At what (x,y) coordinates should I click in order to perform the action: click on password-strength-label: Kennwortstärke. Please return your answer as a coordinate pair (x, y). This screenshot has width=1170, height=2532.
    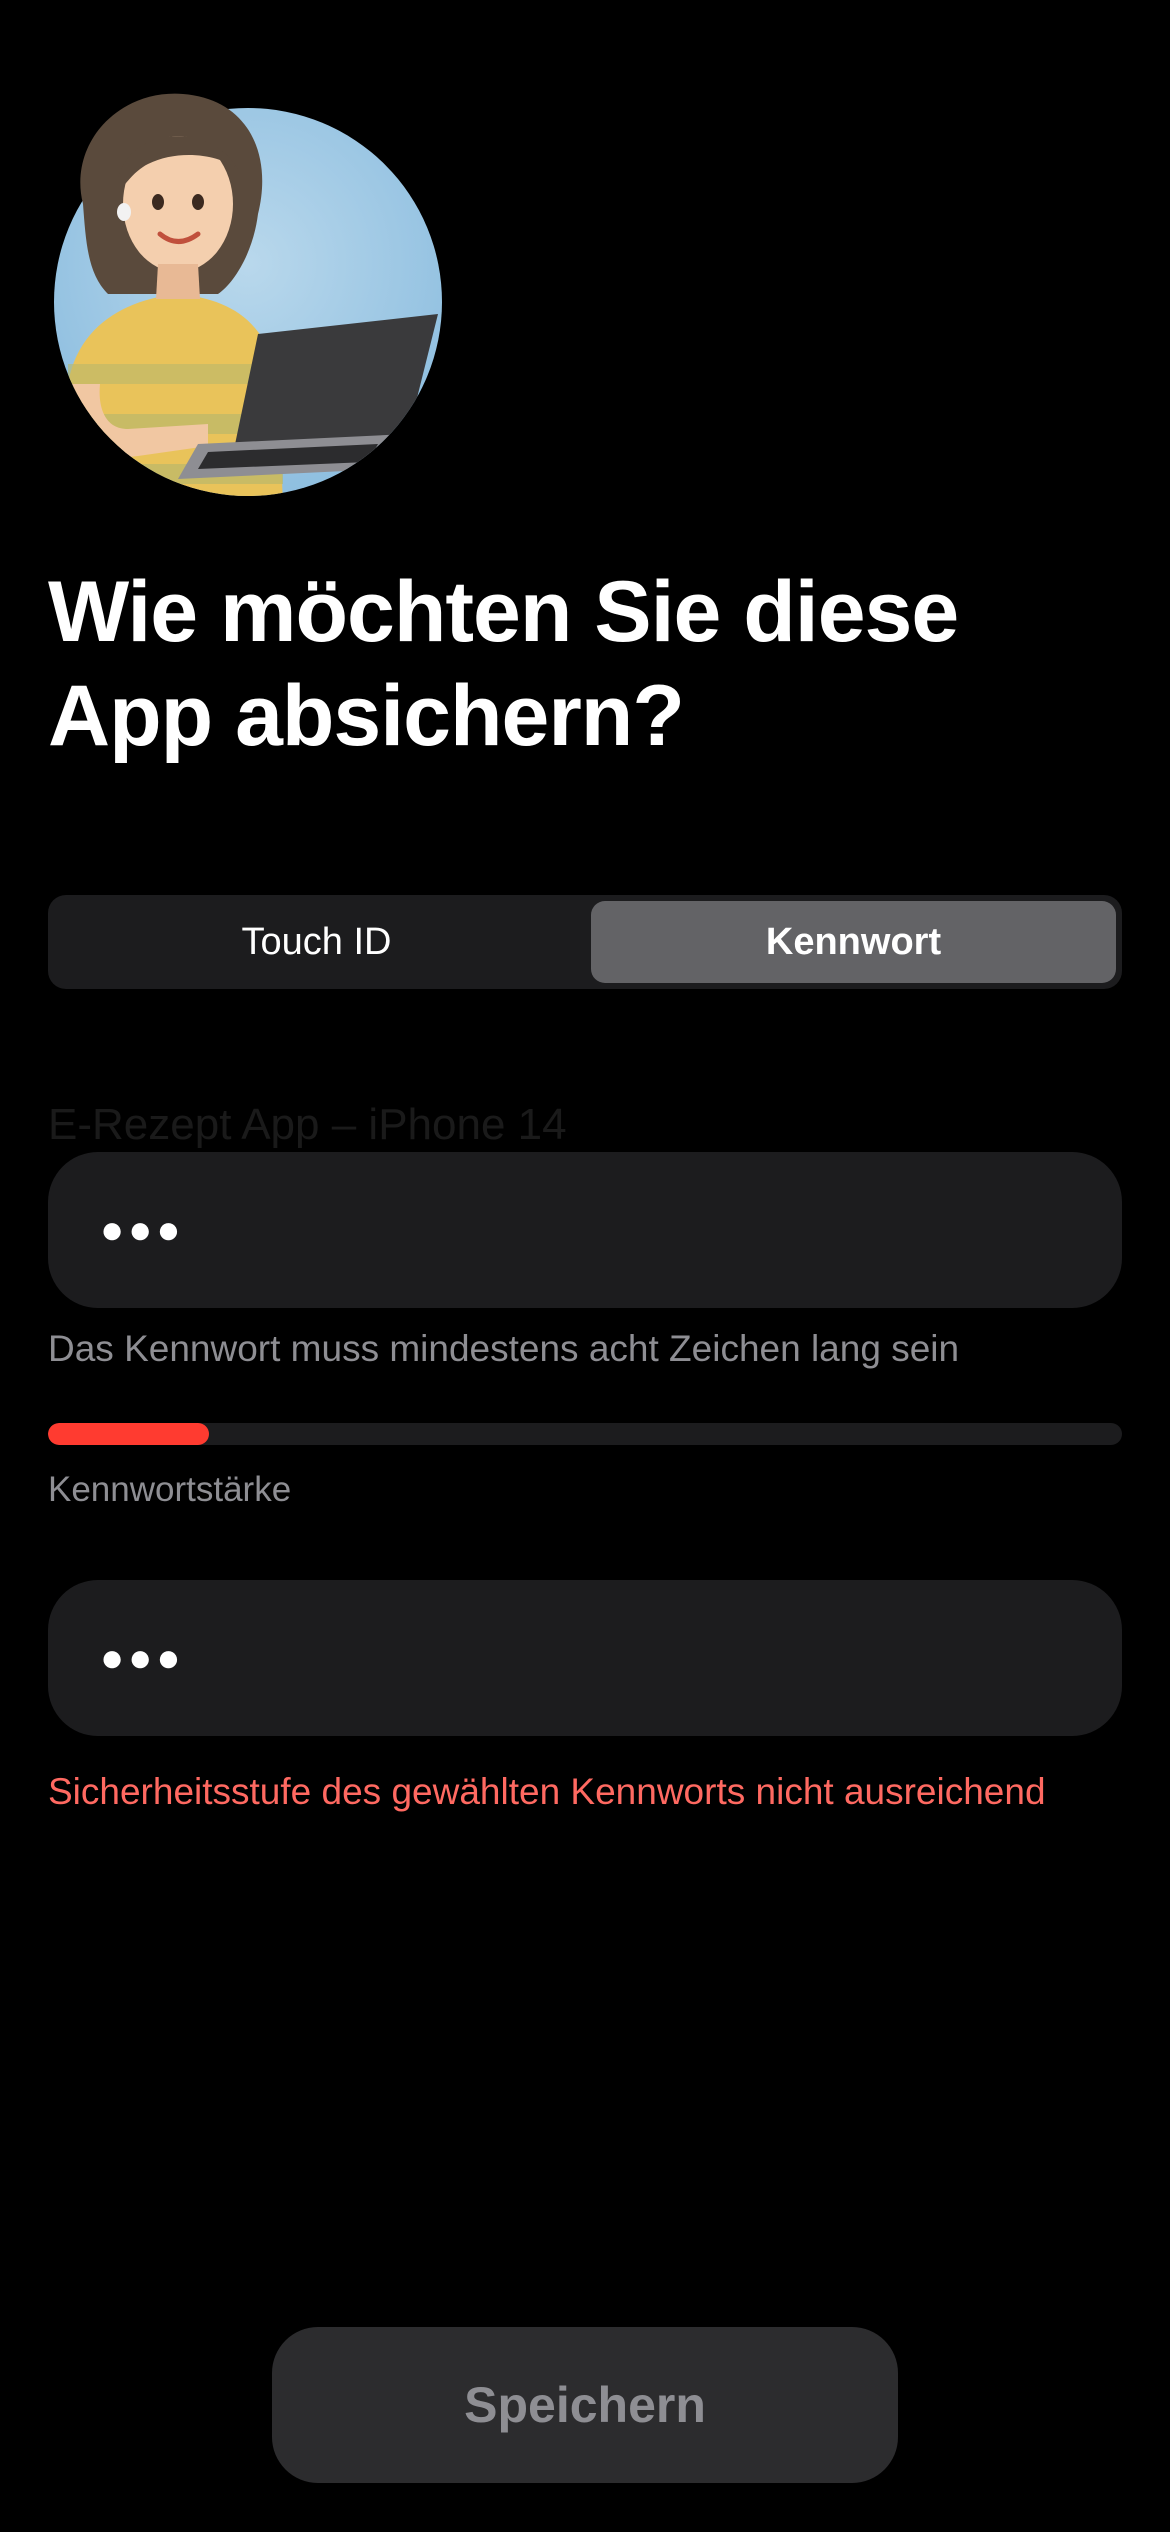
    Looking at the image, I should click on (170, 1489).